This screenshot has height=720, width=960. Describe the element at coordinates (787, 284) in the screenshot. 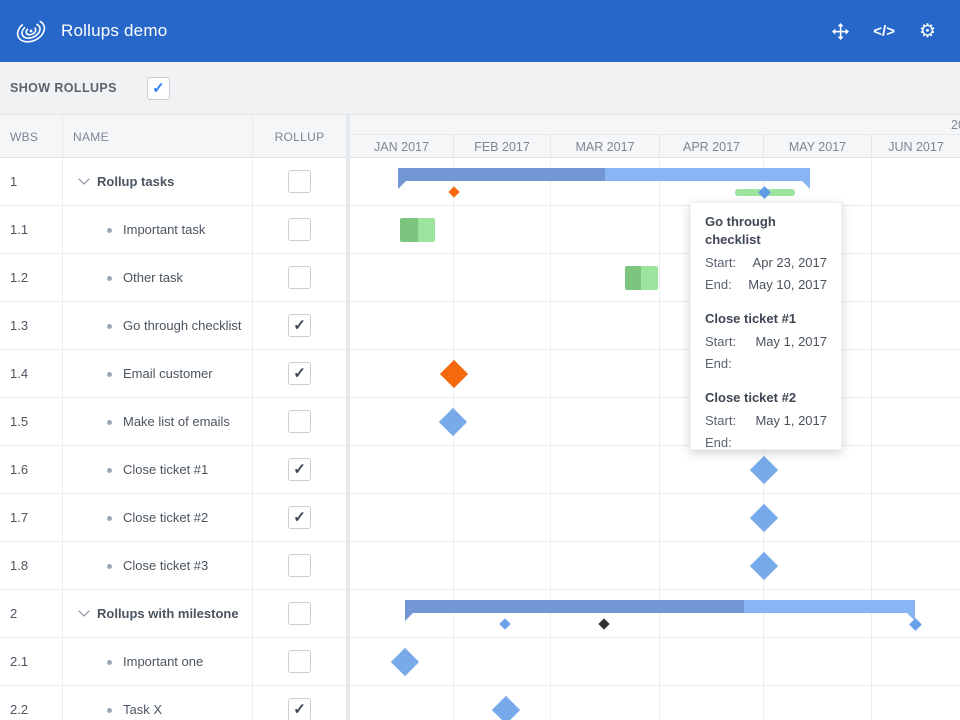

I see `tooltip-end-value: May 10, 2017` at that location.